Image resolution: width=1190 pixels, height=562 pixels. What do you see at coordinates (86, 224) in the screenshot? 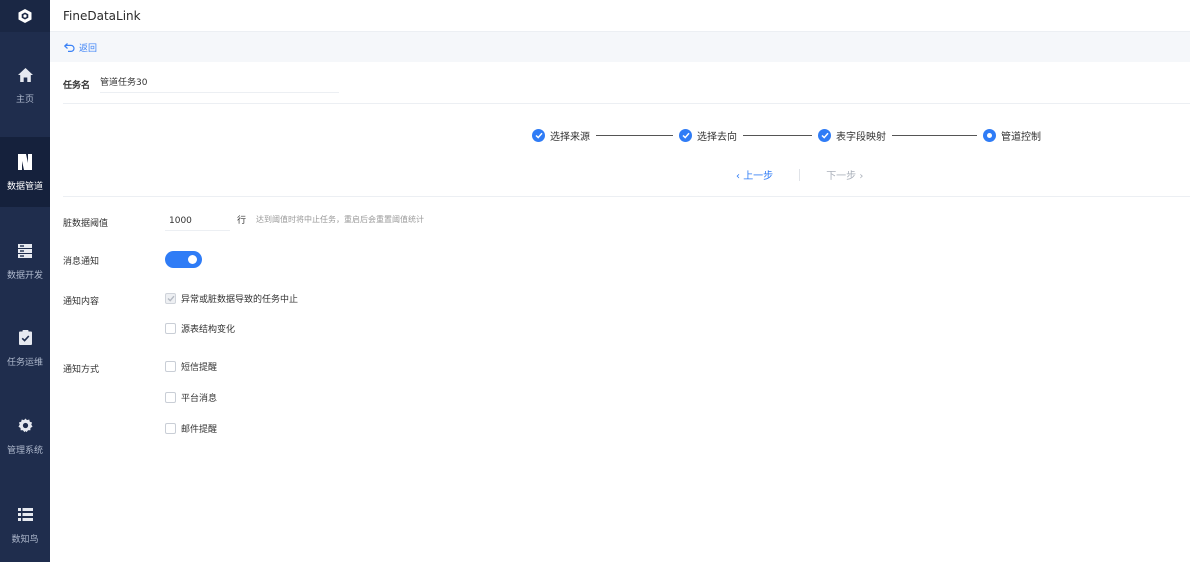
I see `threshold-label: 脏数据阈值` at bounding box center [86, 224].